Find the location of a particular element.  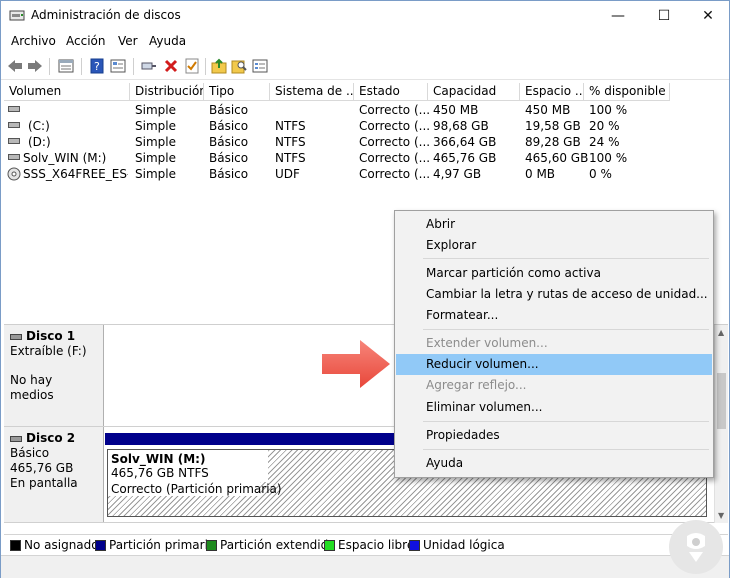

column-header-distribucion: Distribución is located at coordinates (167, 92).